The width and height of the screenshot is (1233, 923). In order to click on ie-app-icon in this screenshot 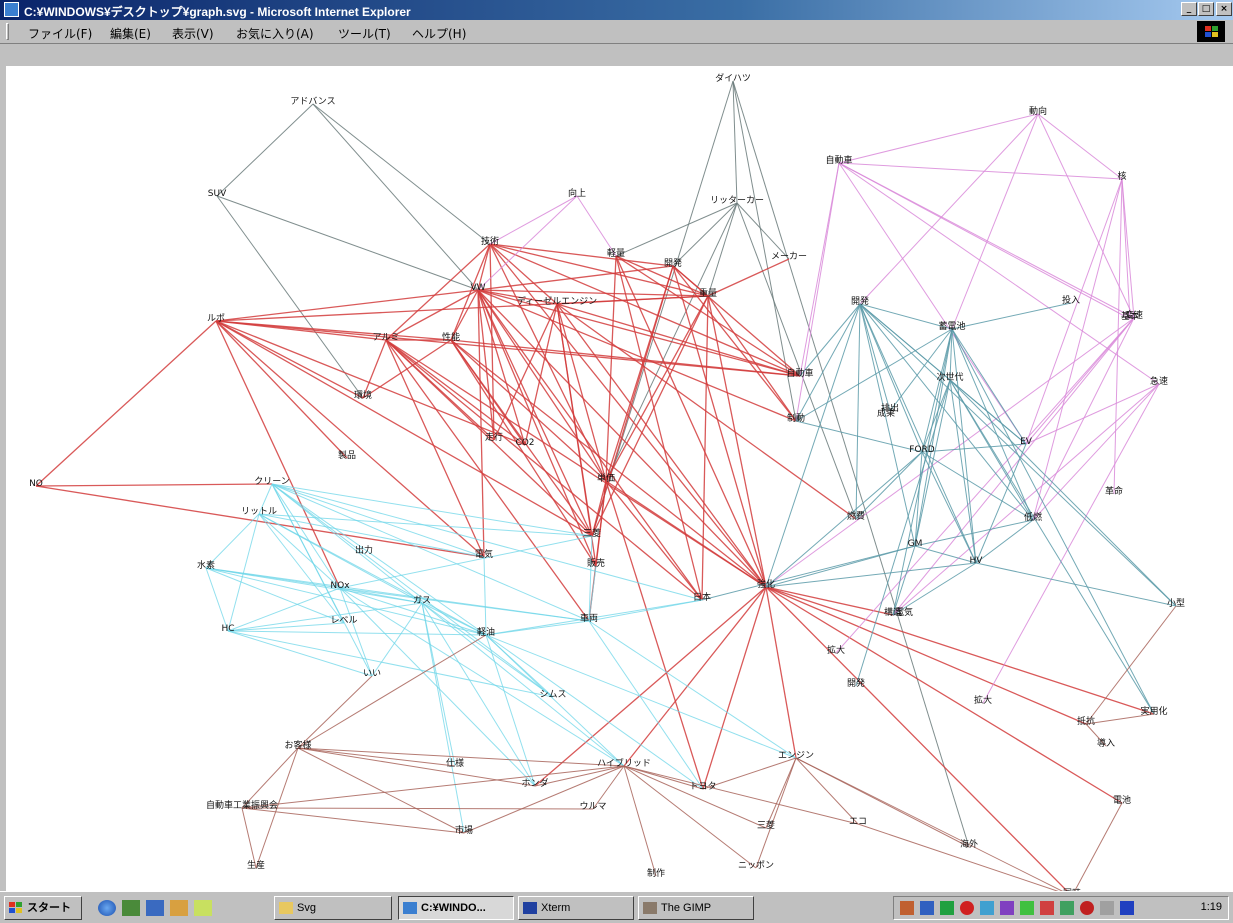, I will do `click(11, 9)`.